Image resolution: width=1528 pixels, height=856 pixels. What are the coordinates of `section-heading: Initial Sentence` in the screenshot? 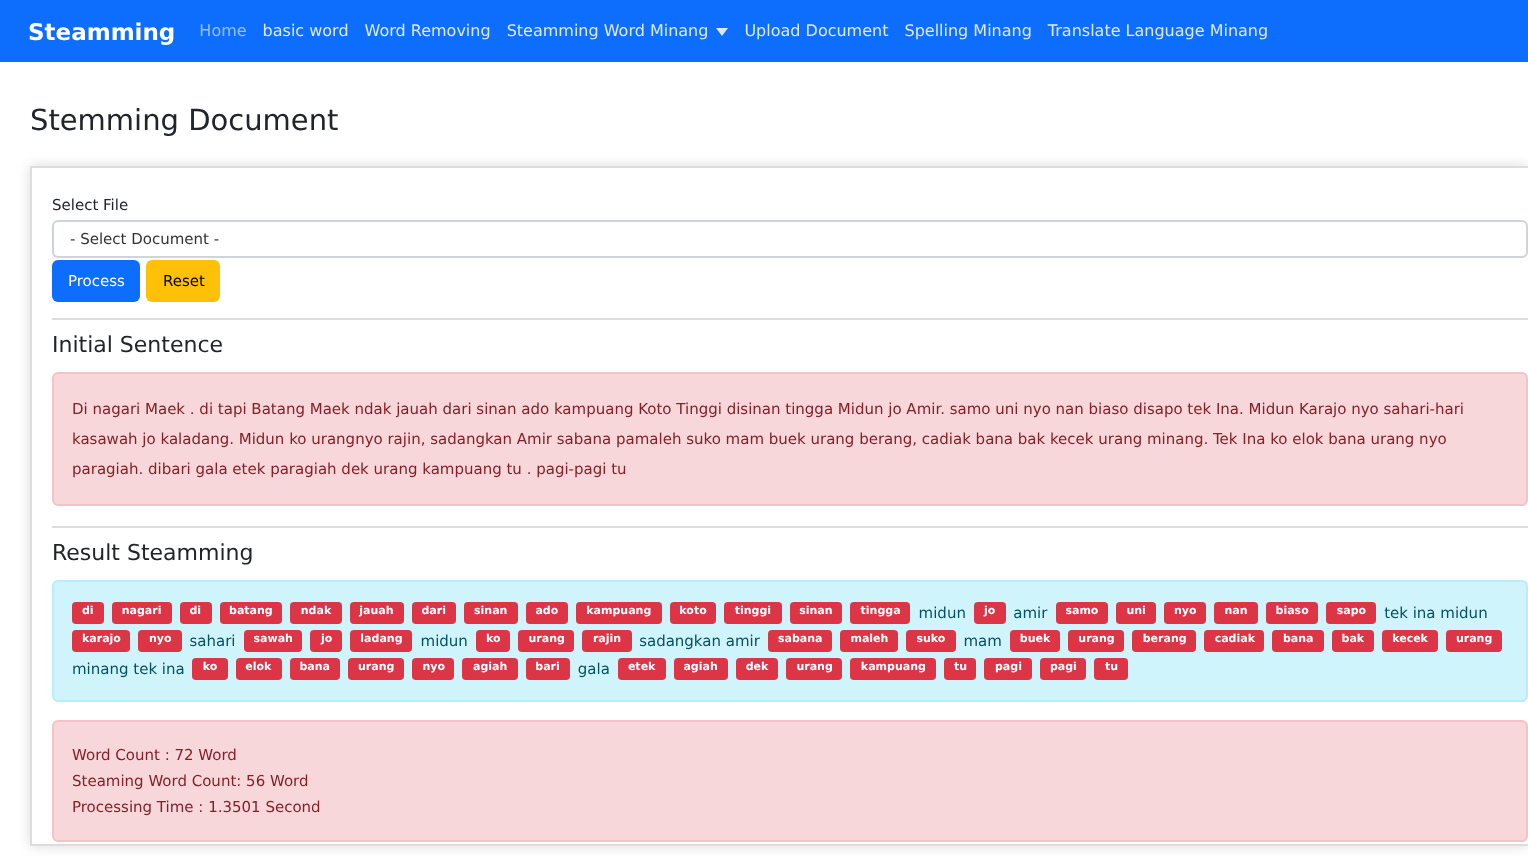 It's located at (139, 345).